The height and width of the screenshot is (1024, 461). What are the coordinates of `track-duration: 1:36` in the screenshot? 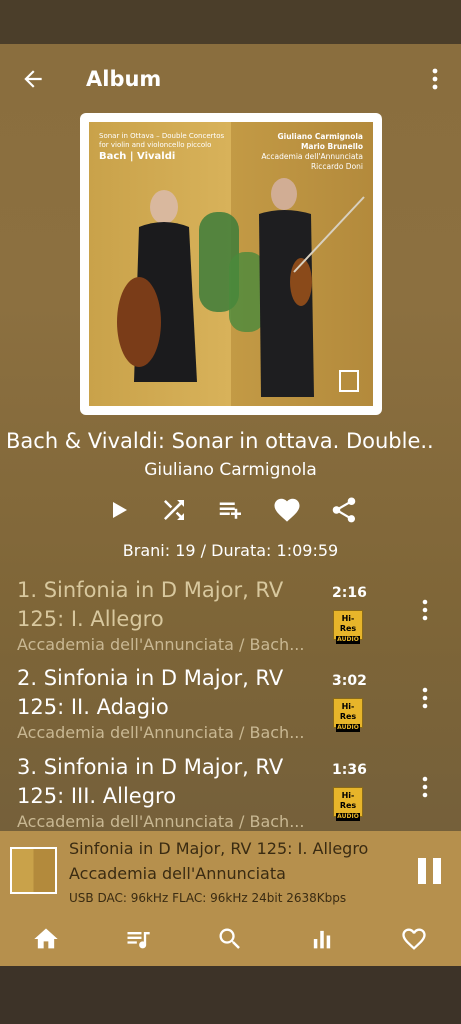 It's located at (349, 770).